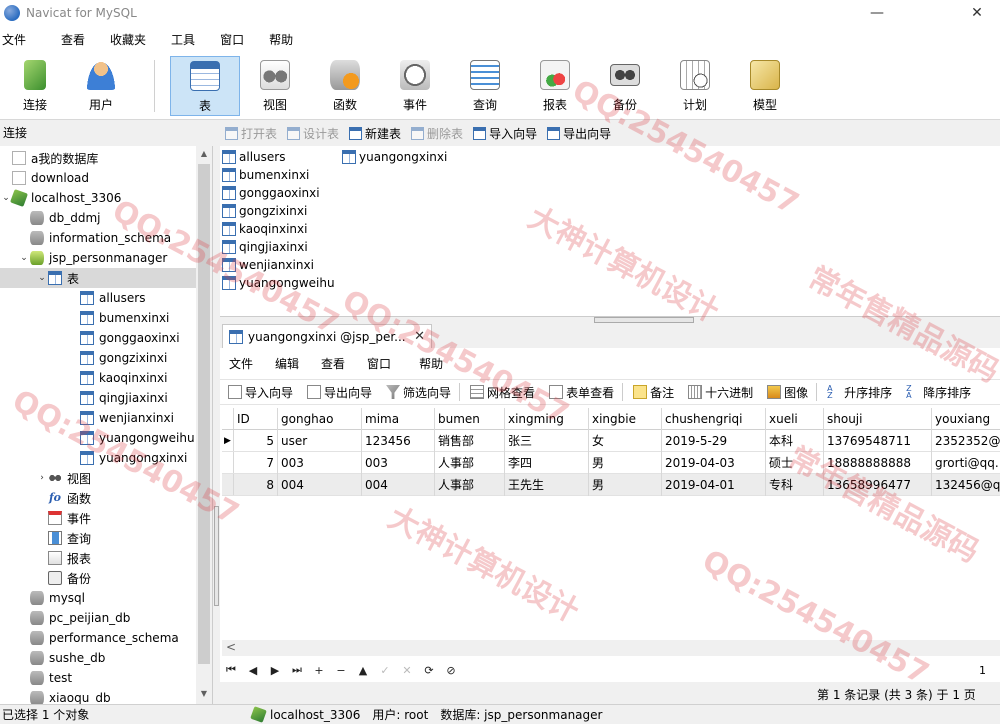 This screenshot has width=1000, height=724. I want to click on refresh-button: ⟳, so click(429, 670).